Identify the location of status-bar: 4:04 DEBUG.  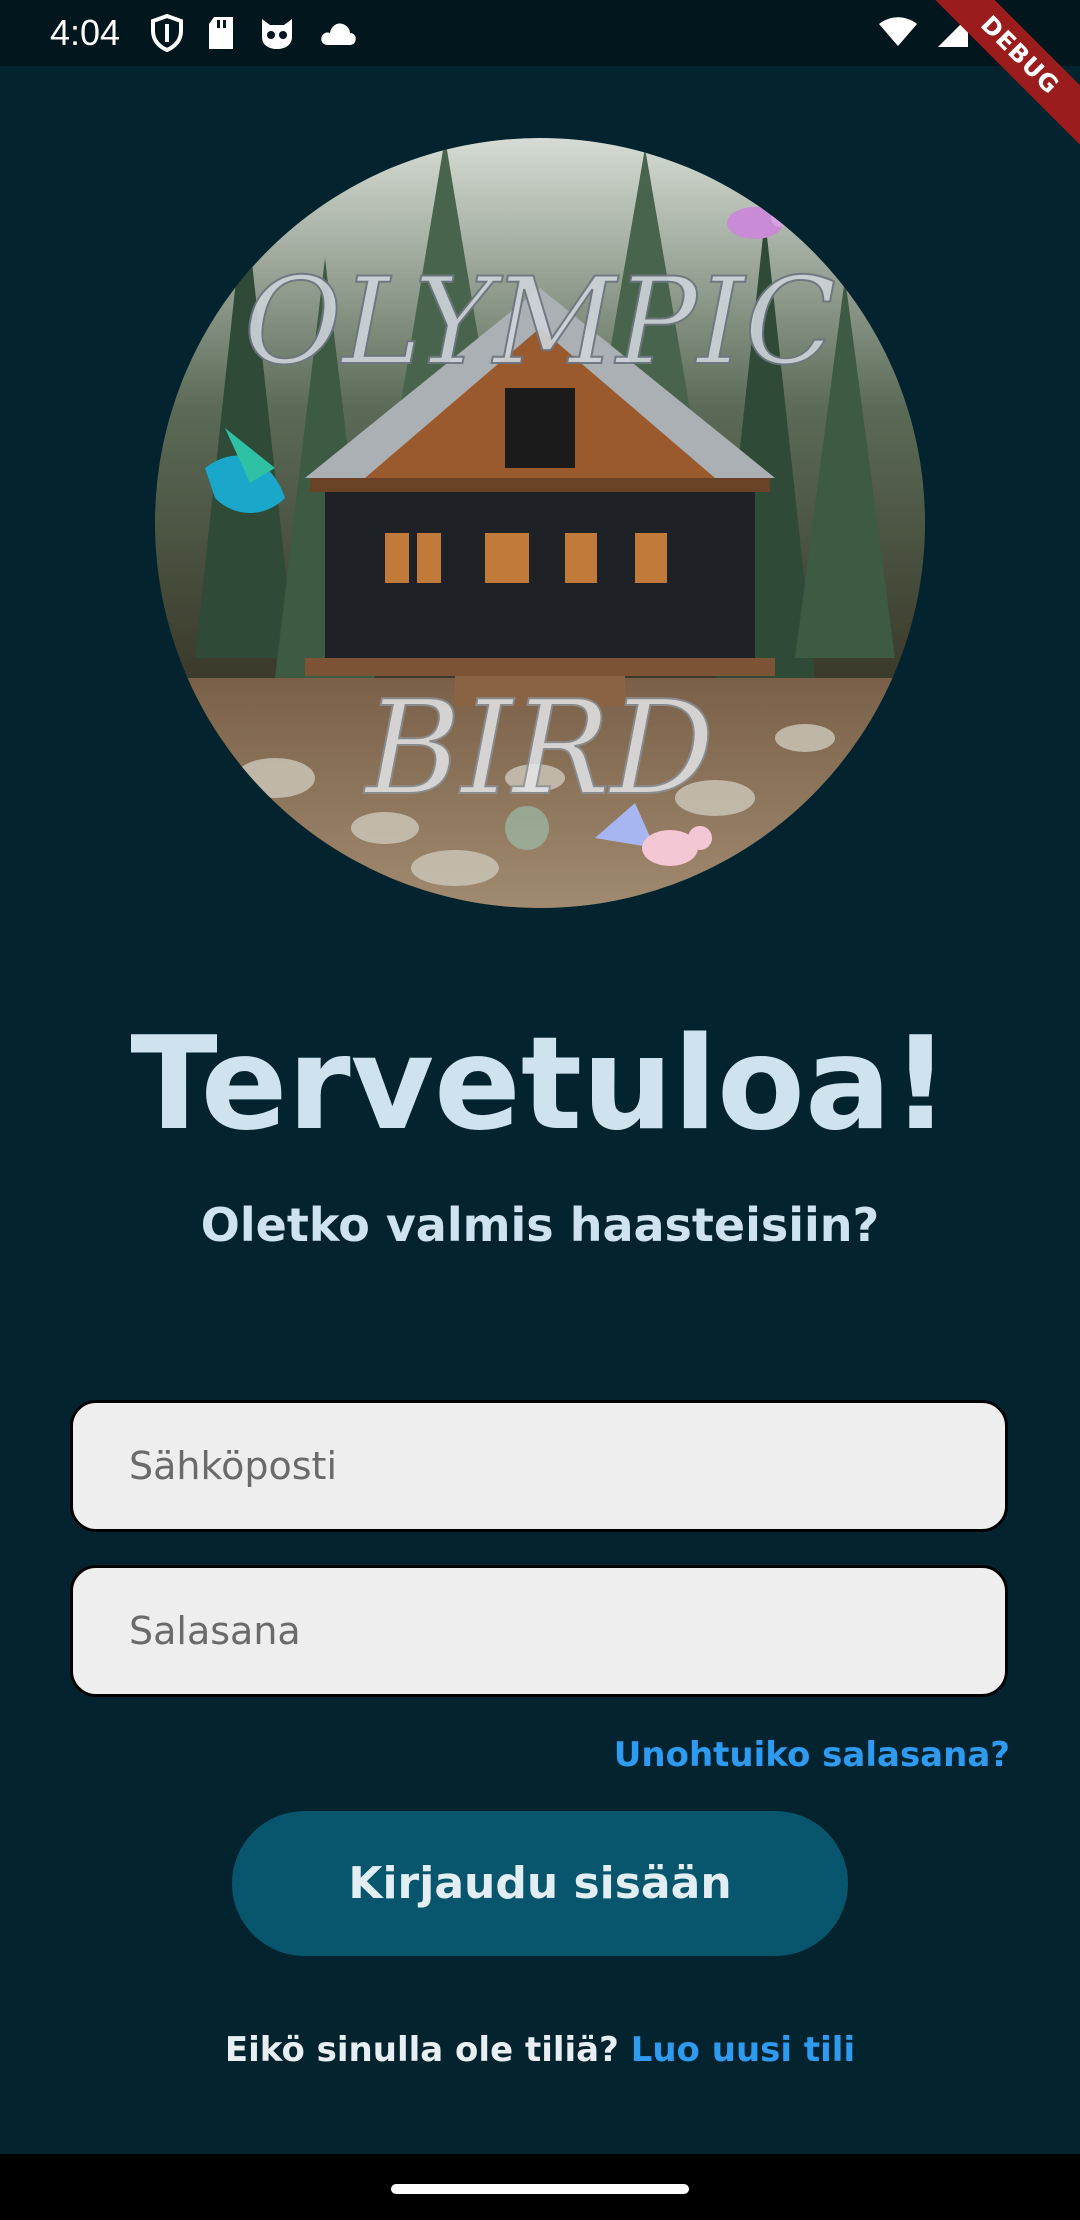
(540, 77).